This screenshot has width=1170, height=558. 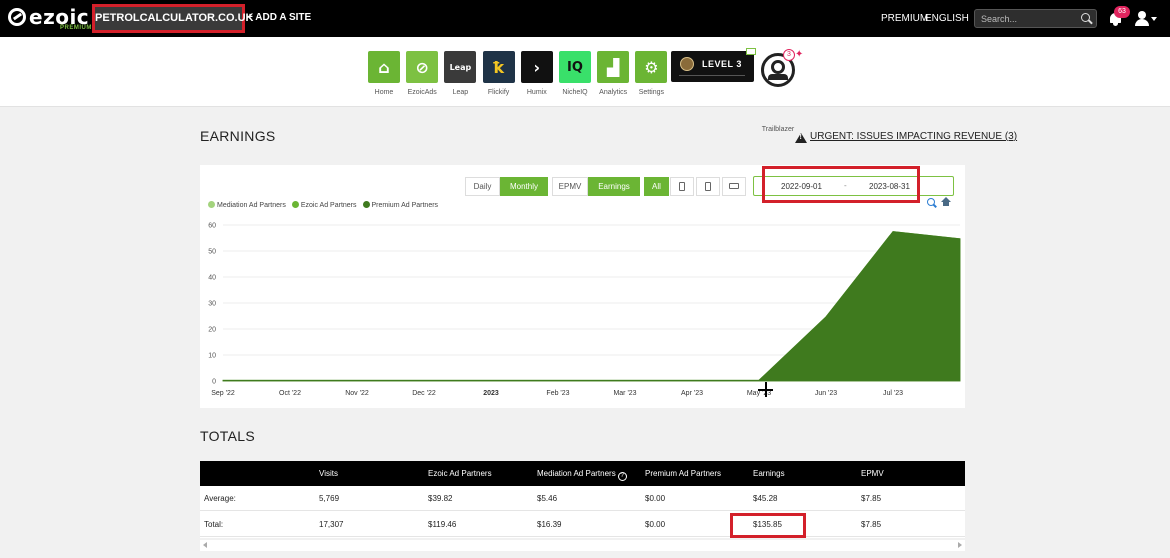 I want to click on tablet-icon, so click(x=708, y=186).